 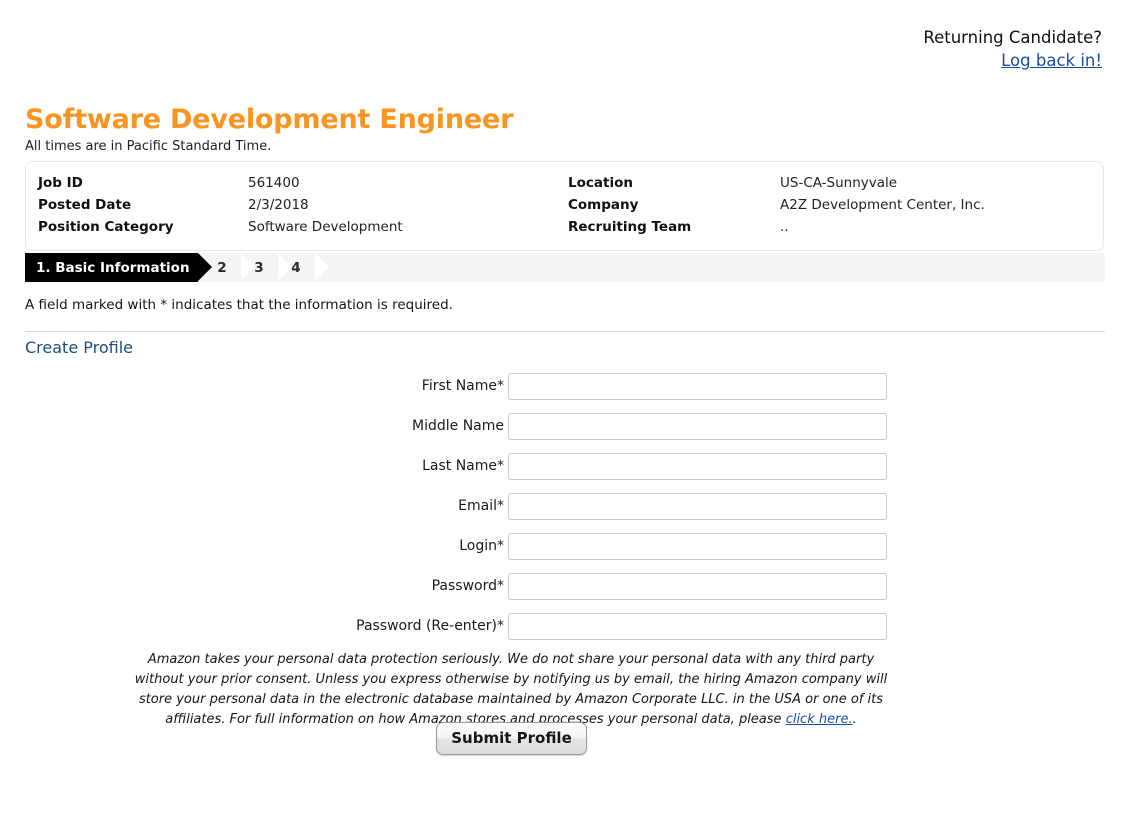 I want to click on job-info-value: 2/3/2018, so click(x=278, y=205).